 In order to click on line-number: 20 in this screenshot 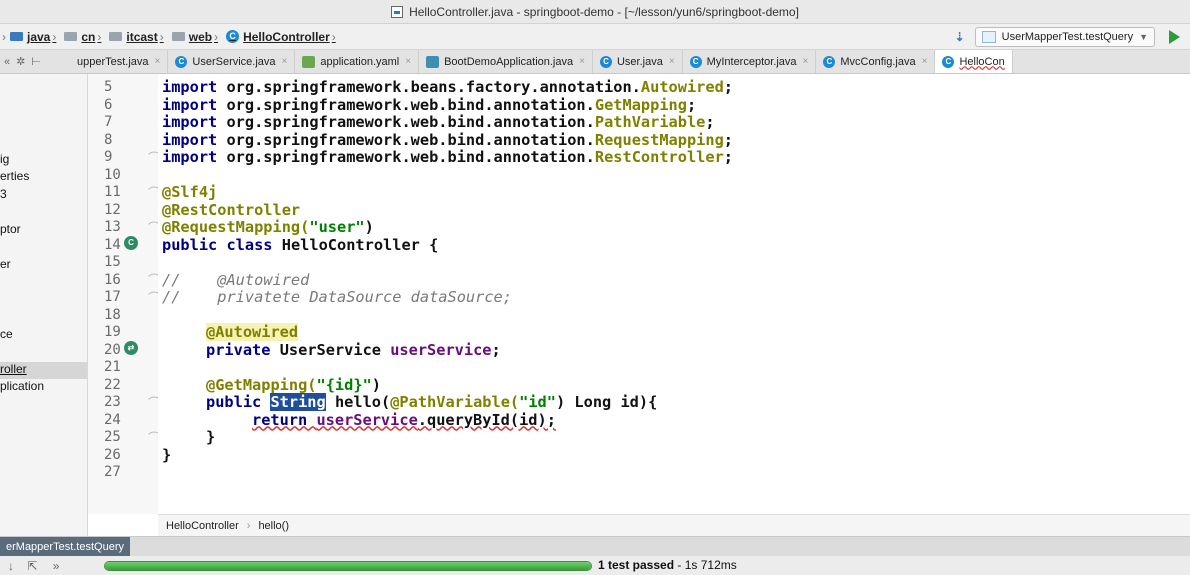, I will do `click(112, 349)`.